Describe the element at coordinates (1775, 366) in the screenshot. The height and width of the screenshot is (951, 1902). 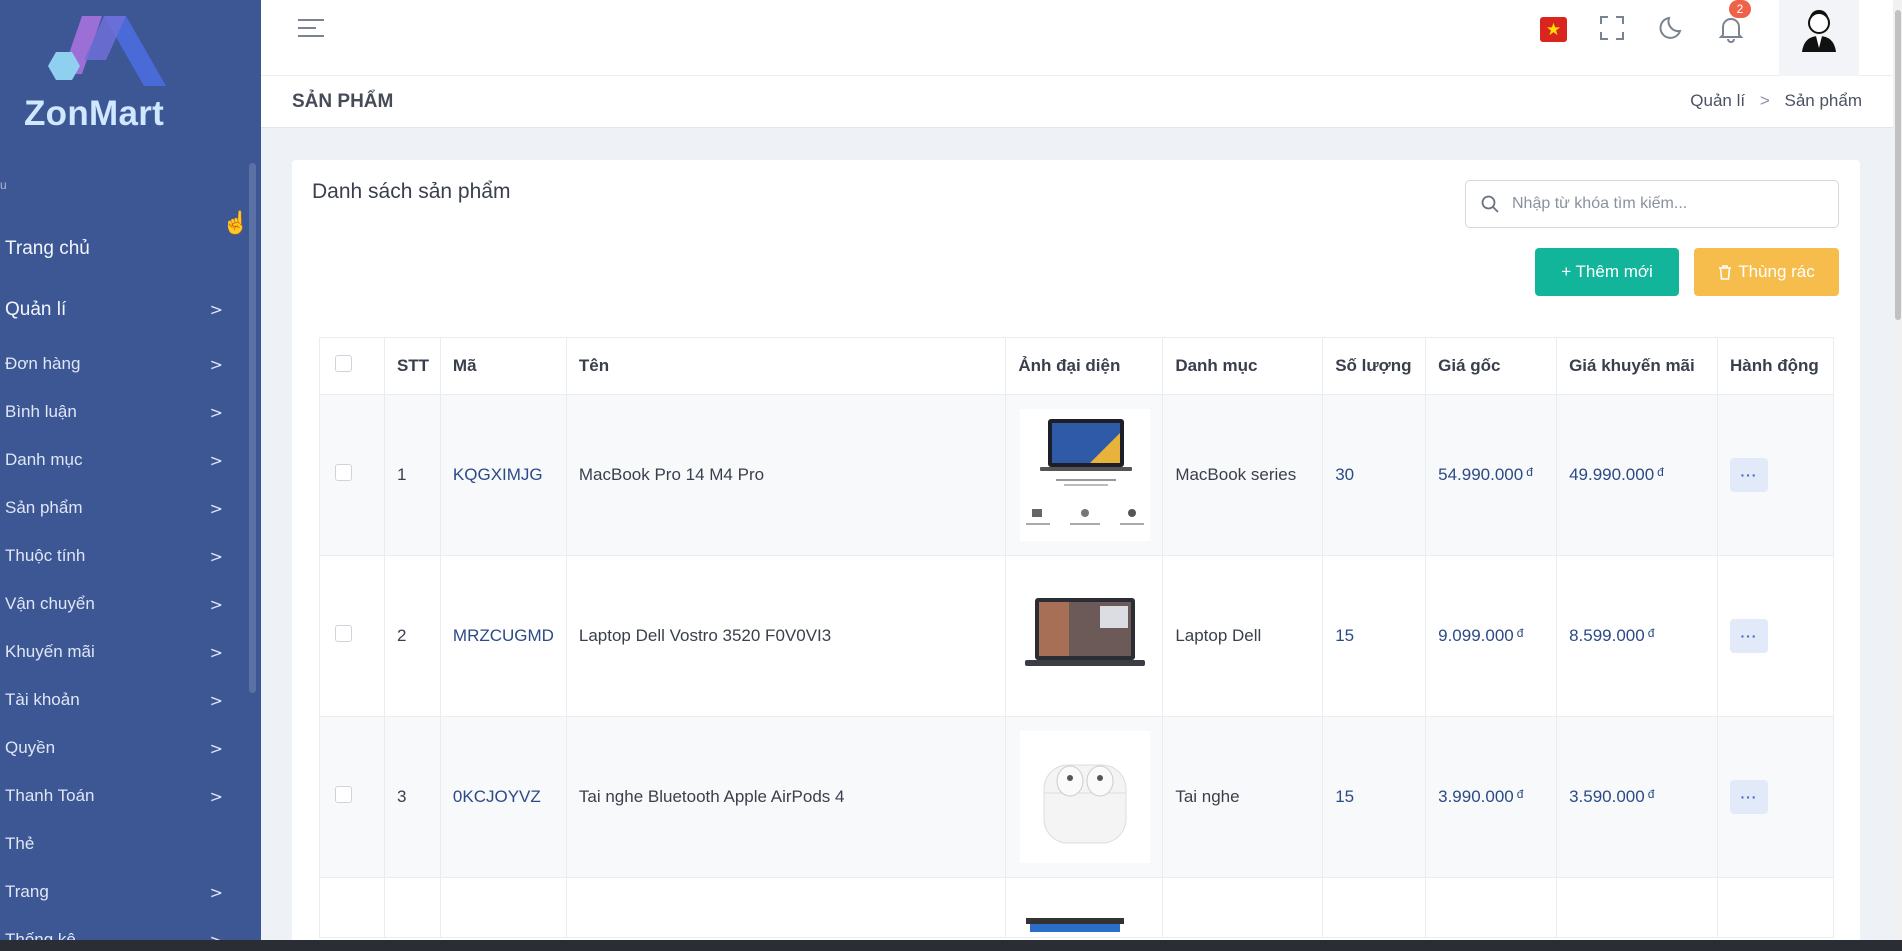
I see `column-header-actions: Hành động` at that location.